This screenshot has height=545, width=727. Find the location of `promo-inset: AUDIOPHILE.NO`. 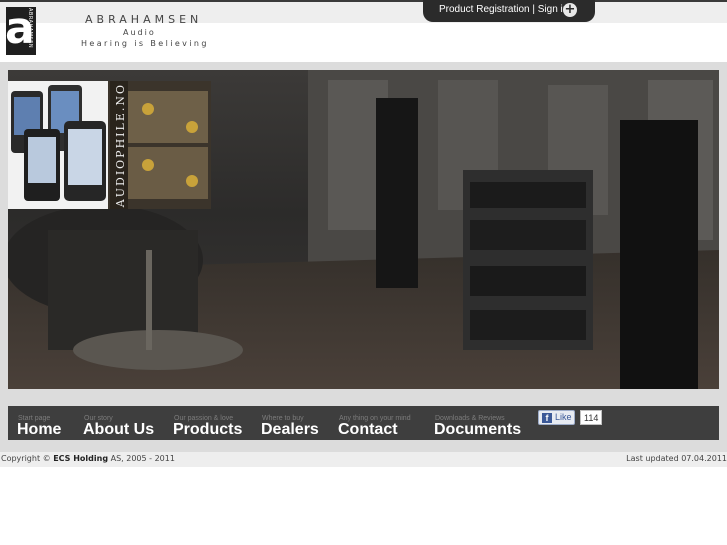

promo-inset: AUDIOPHILE.NO is located at coordinates (109, 145).